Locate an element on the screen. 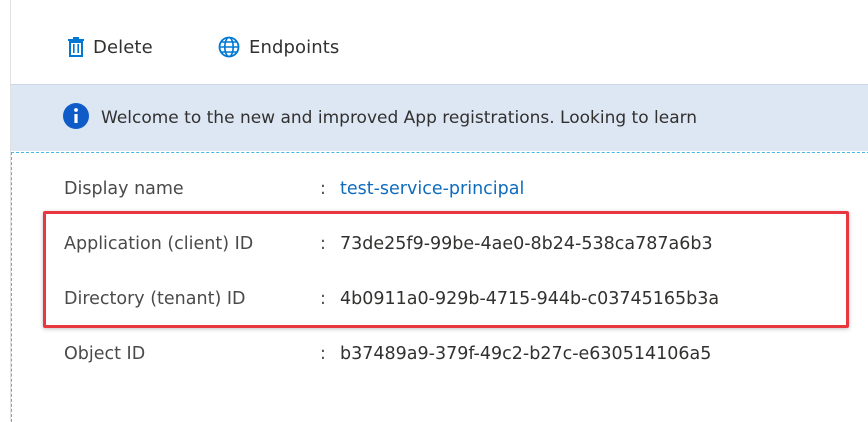 This screenshot has height=422, width=868. application-id-value: 73de25f9-99be-4ae0-8b24-538ca787a6b3 is located at coordinates (526, 244).